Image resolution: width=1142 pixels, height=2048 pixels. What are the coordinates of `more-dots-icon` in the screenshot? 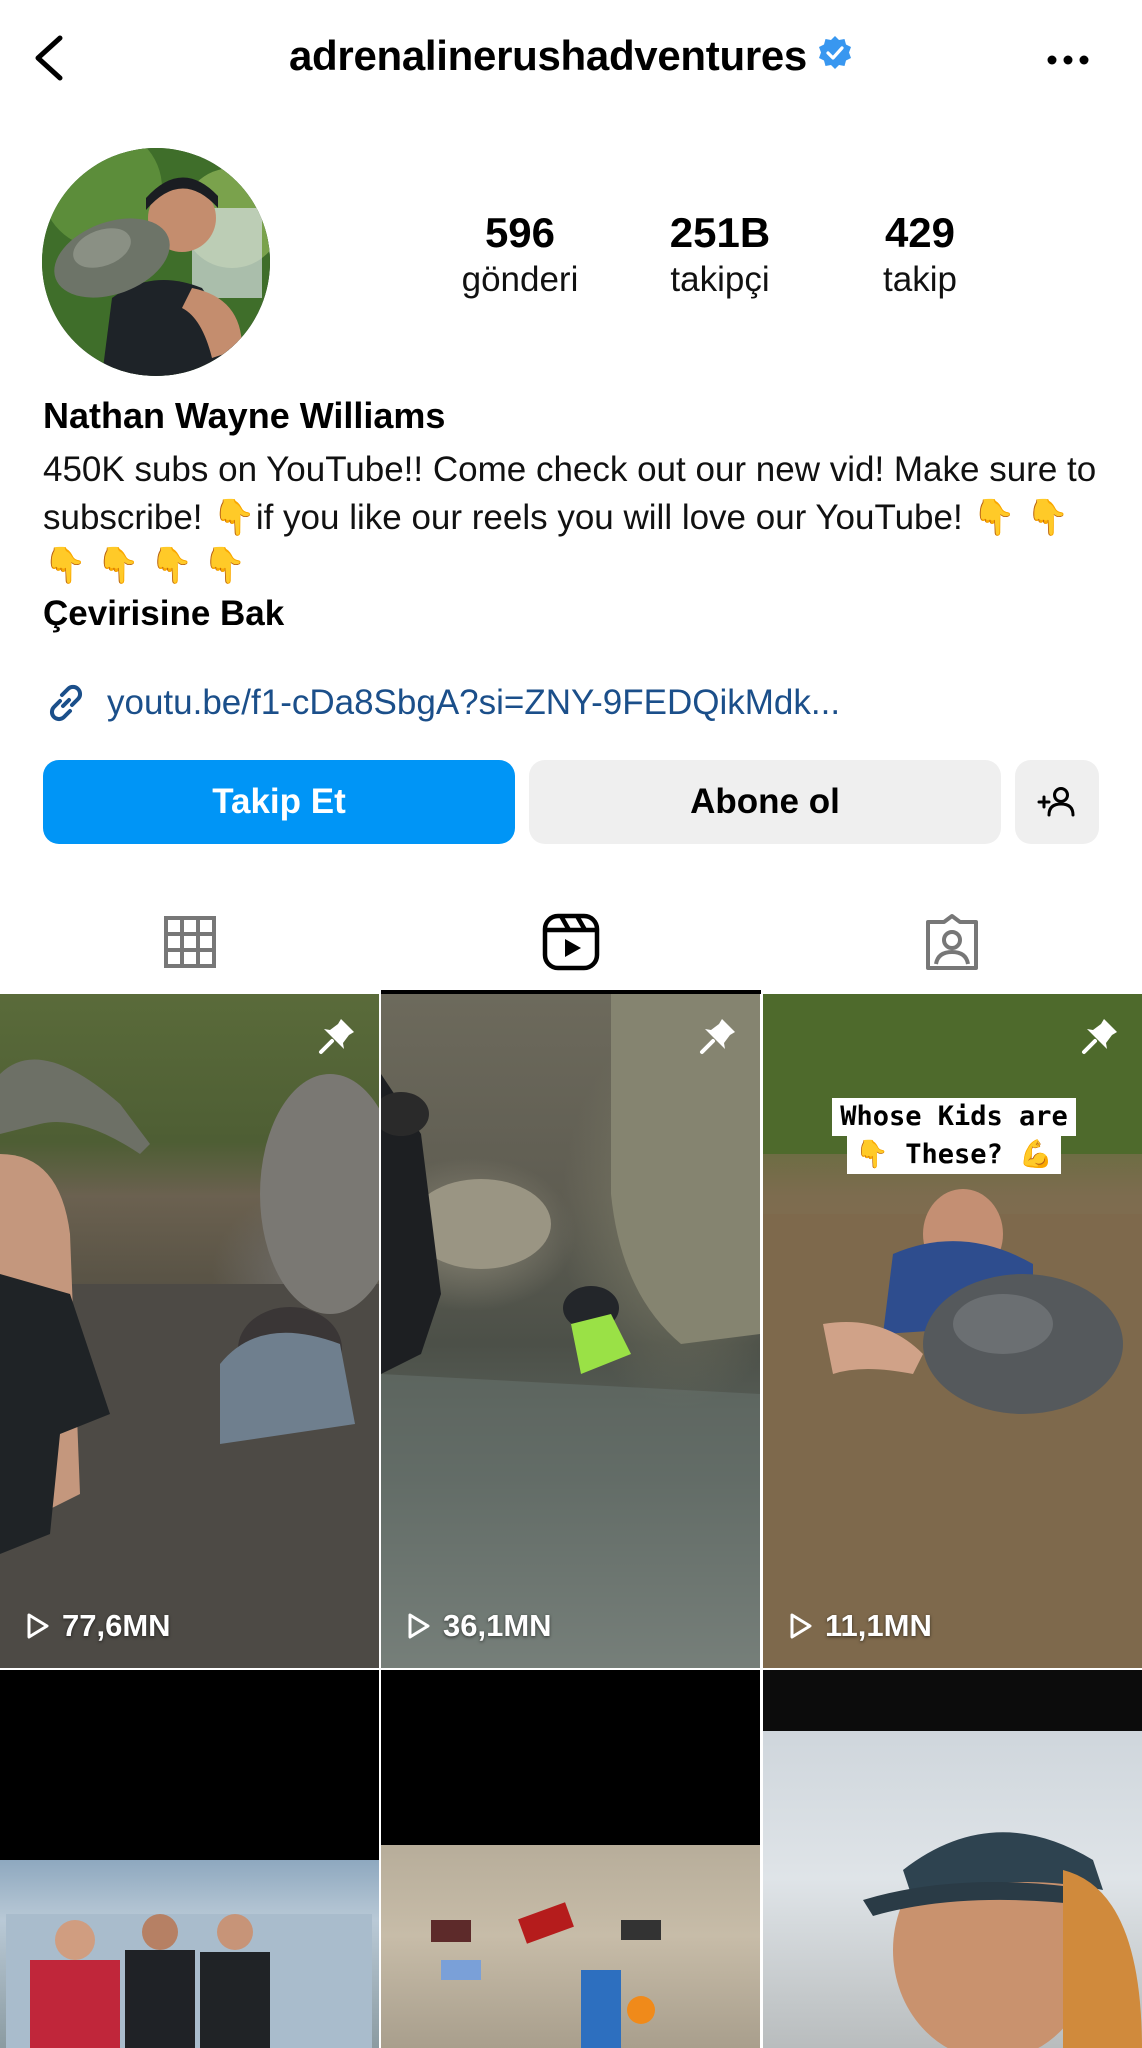 It's located at (1068, 60).